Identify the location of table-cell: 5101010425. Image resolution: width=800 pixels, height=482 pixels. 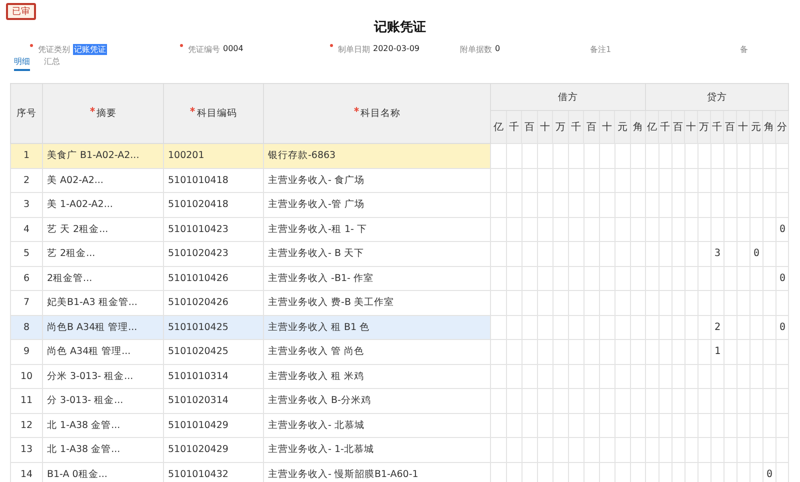
(214, 327).